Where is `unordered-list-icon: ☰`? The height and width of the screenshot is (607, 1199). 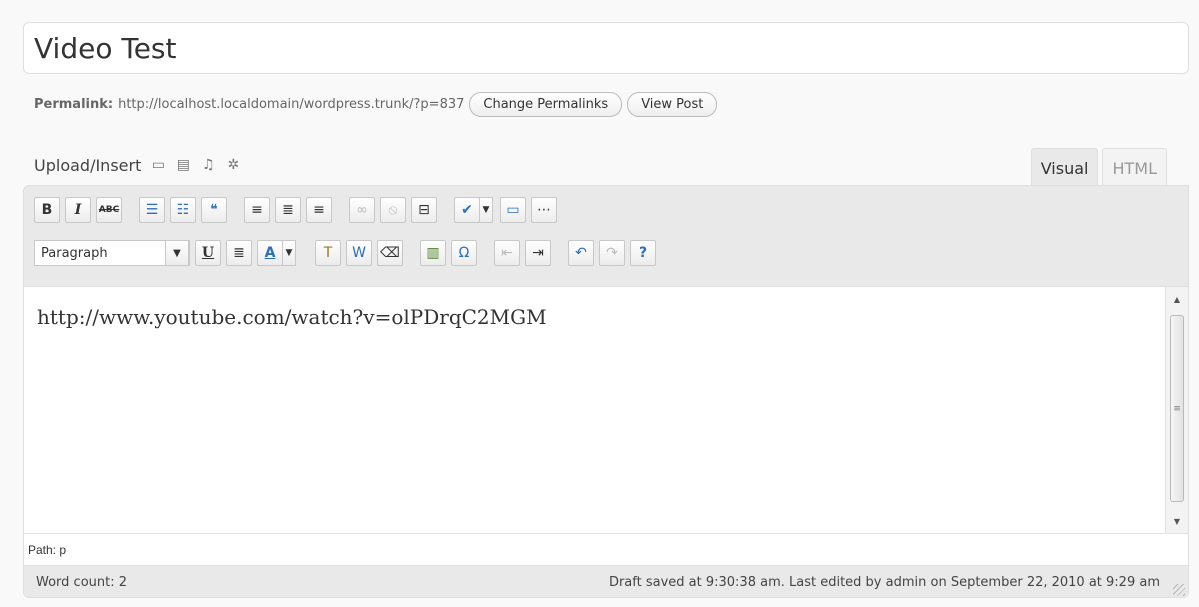 unordered-list-icon: ☰ is located at coordinates (152, 210).